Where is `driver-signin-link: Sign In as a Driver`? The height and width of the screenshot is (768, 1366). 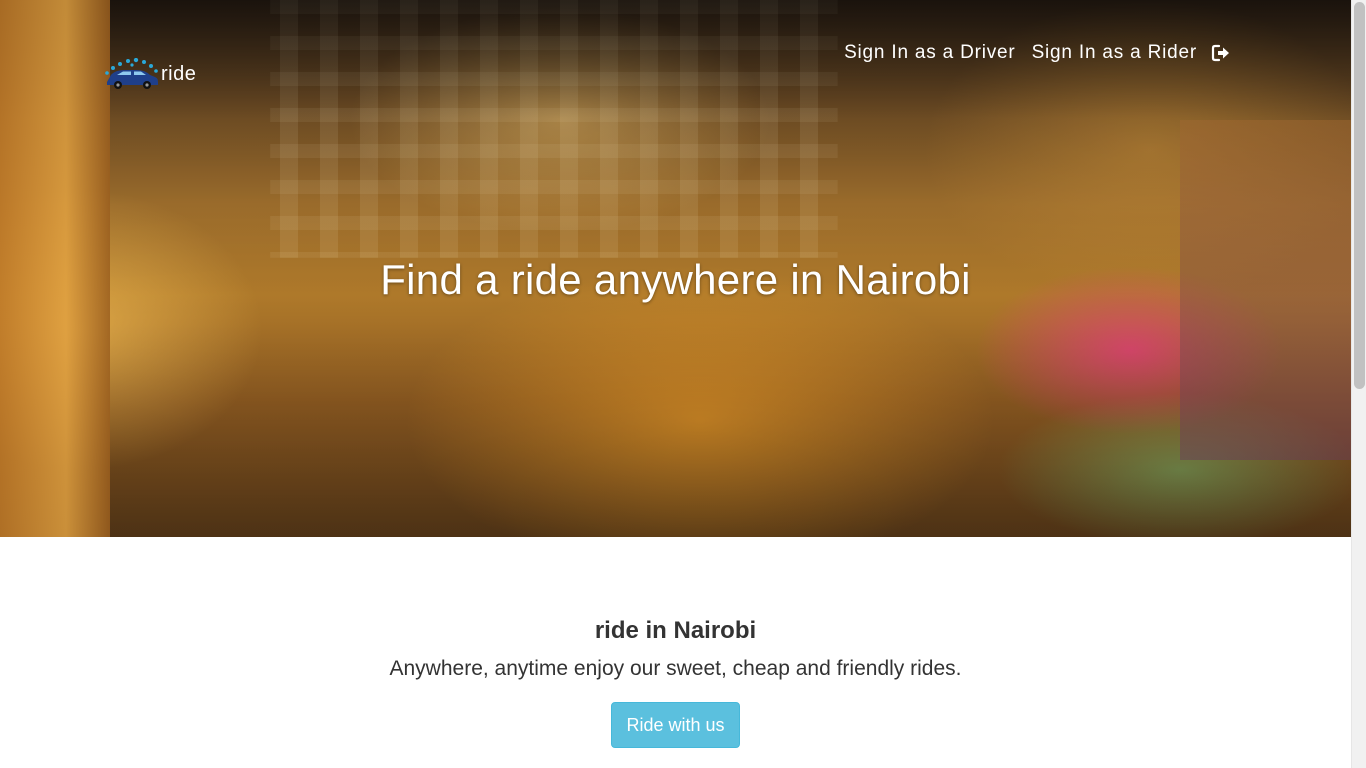 driver-signin-link: Sign In as a Driver is located at coordinates (930, 53).